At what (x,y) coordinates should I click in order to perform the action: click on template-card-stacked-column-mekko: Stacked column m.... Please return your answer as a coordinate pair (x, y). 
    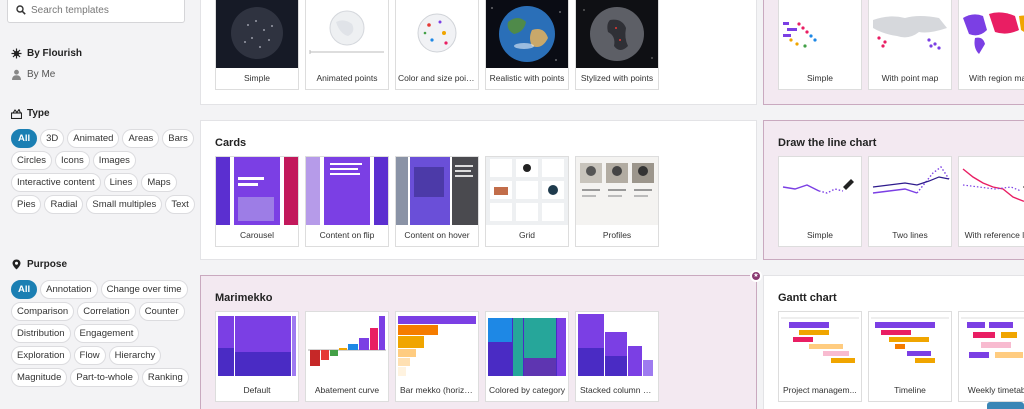
    Looking at the image, I should click on (617, 356).